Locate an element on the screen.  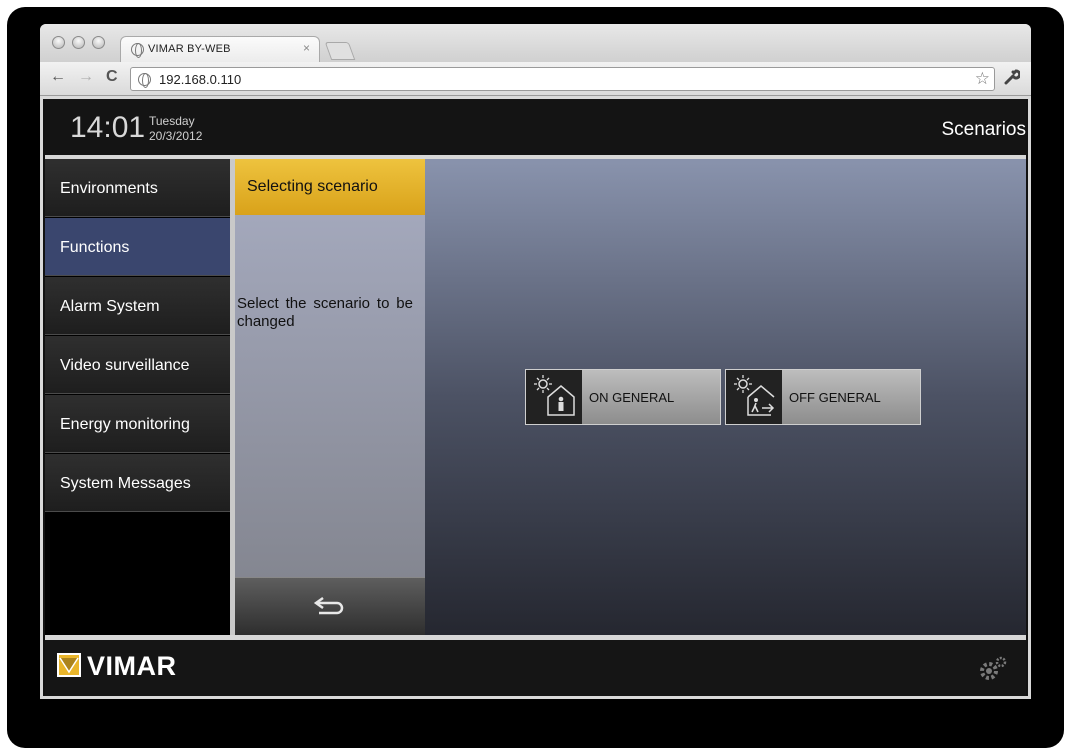
return-arrow-icon is located at coordinates (328, 605).